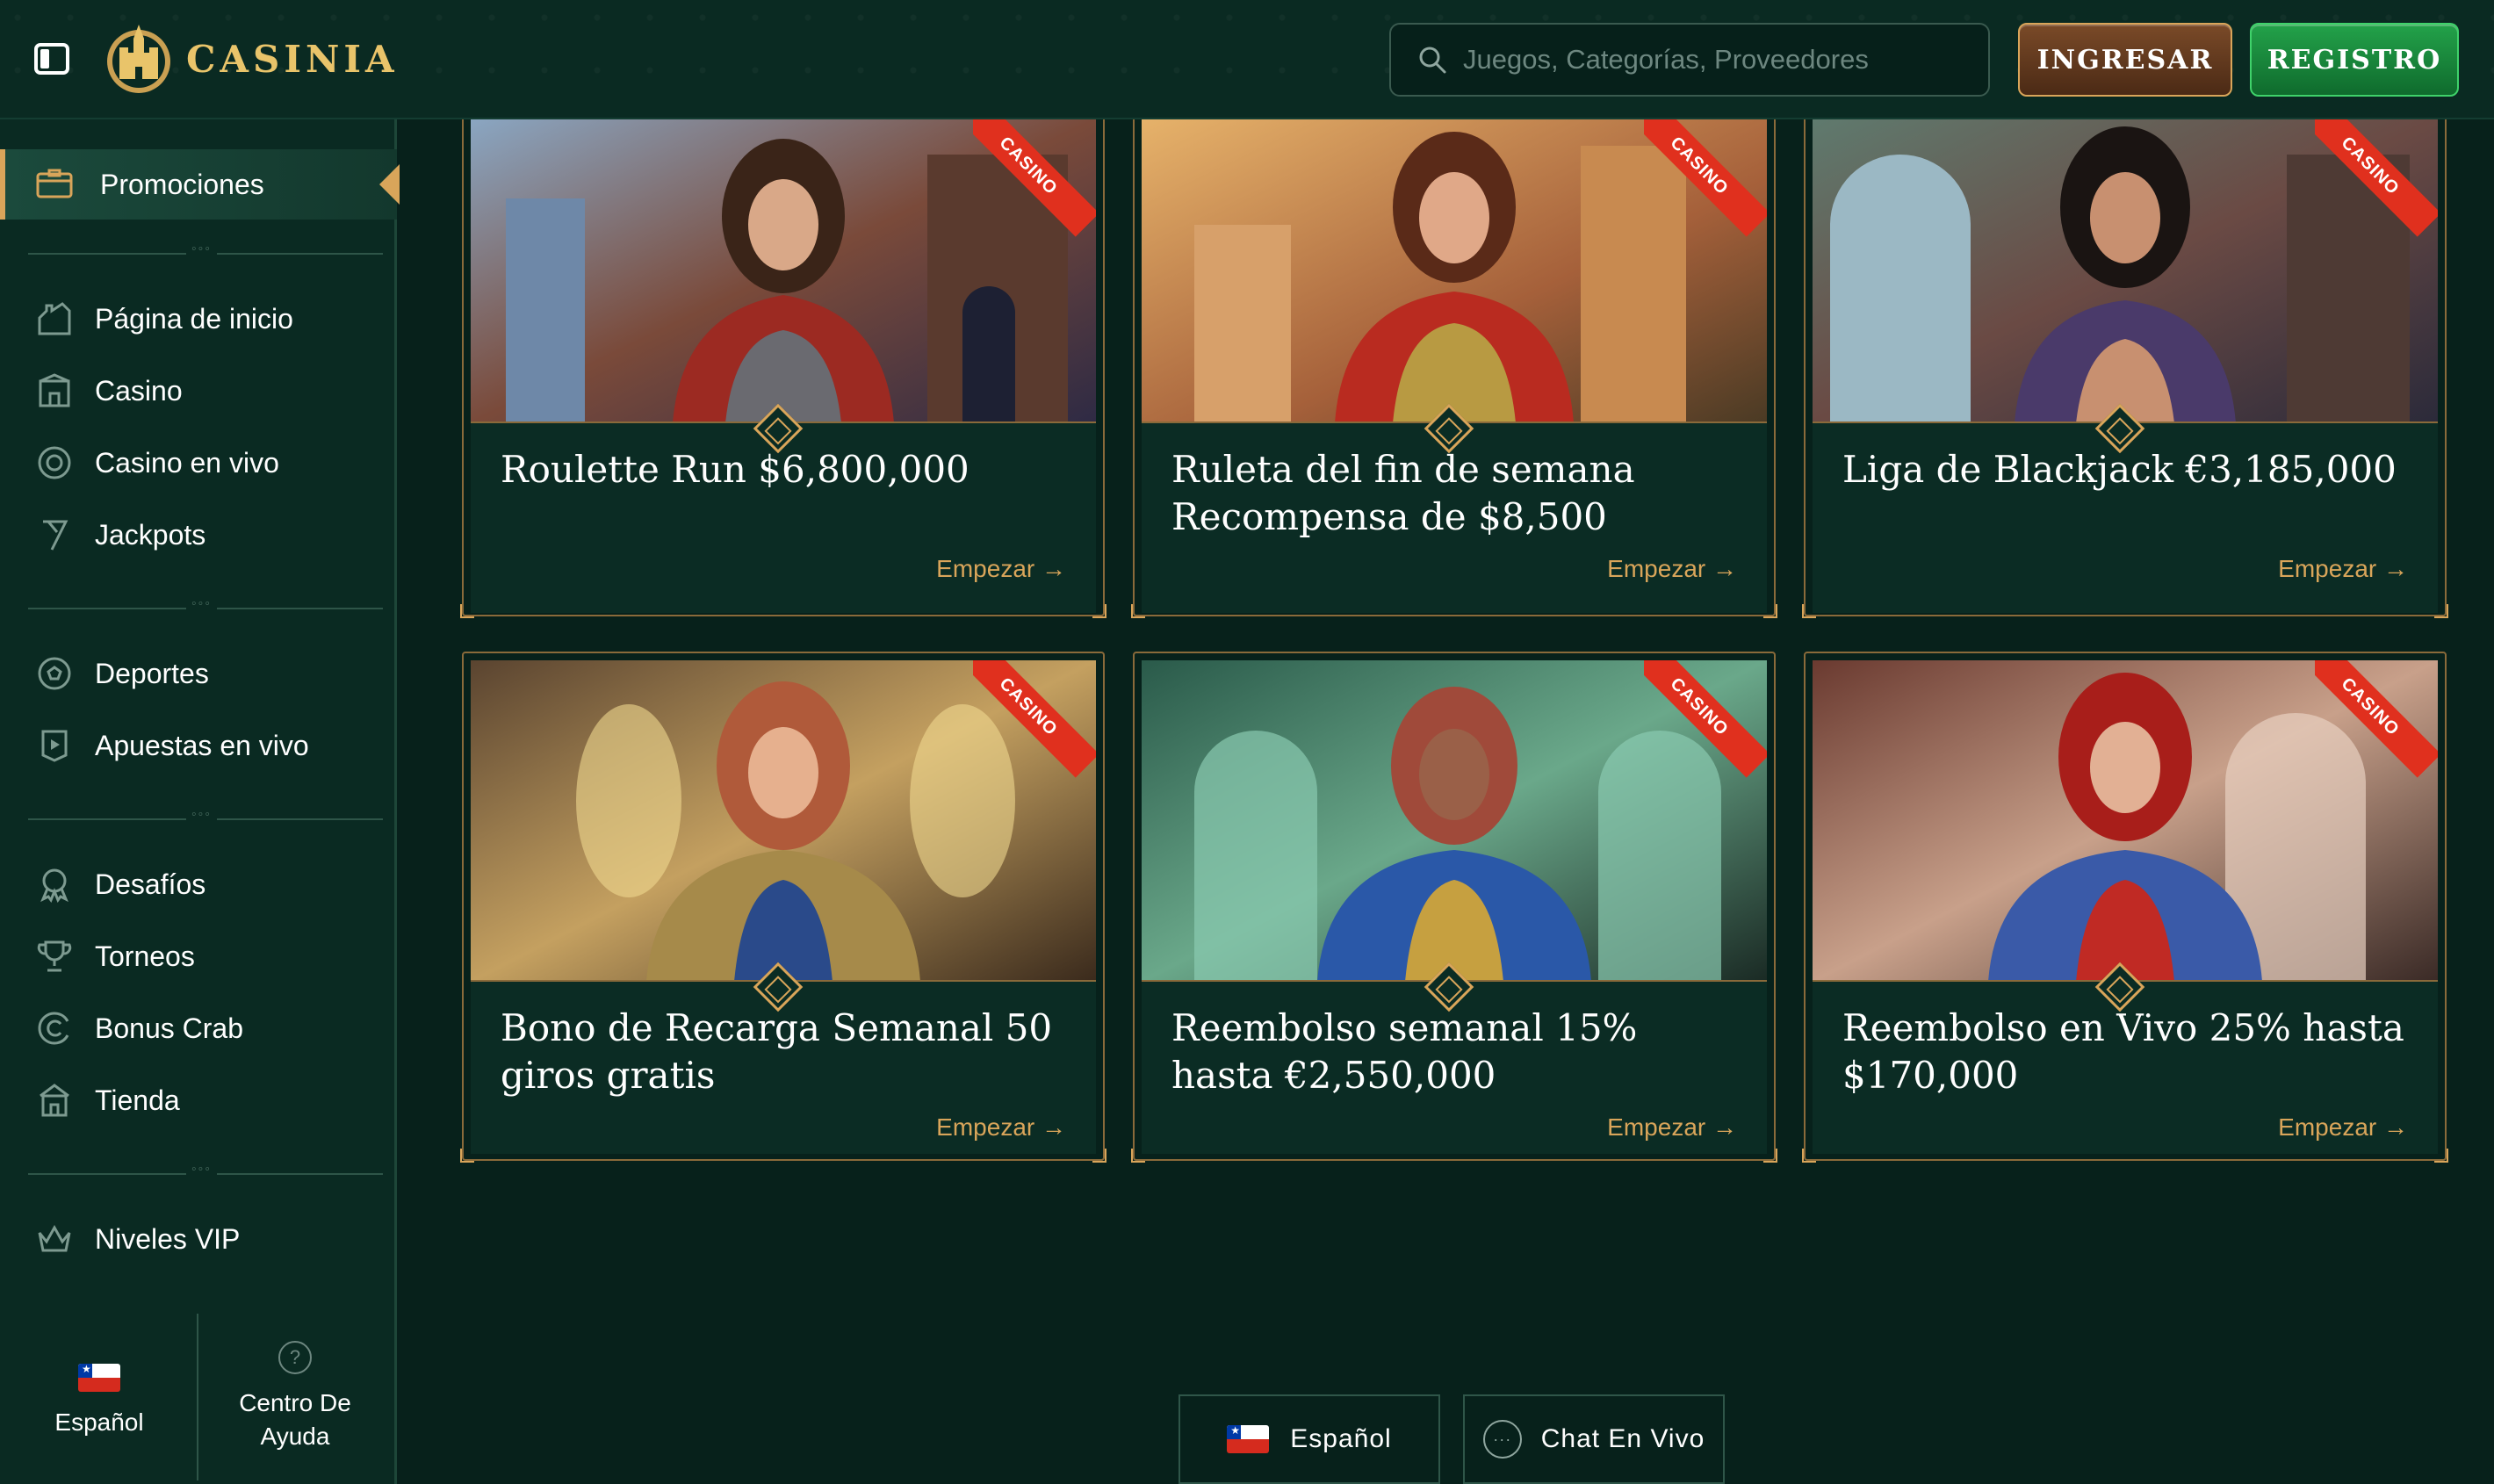 This screenshot has height=1484, width=2494. I want to click on sidebar-item-shop: Tienda, so click(199, 1100).